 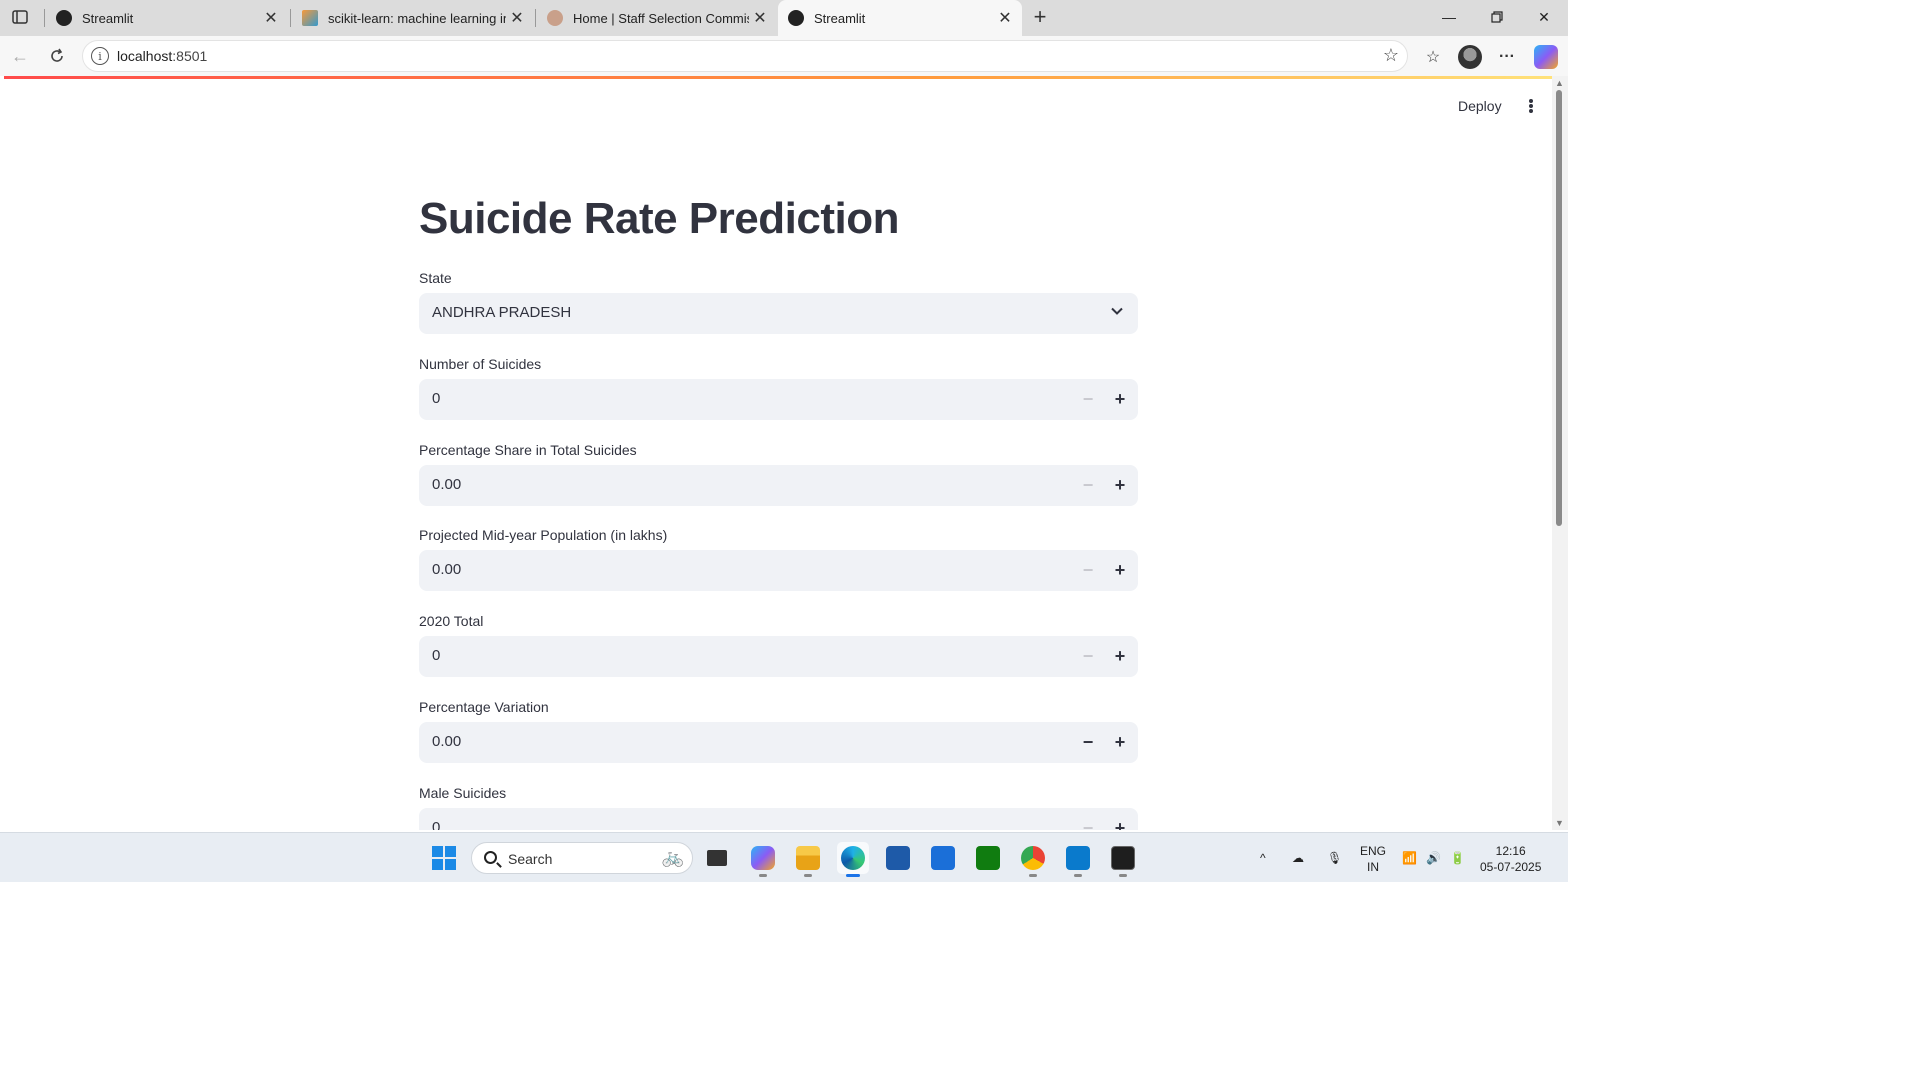 I want to click on scroll-down-icon: ▼, so click(x=1559, y=823).